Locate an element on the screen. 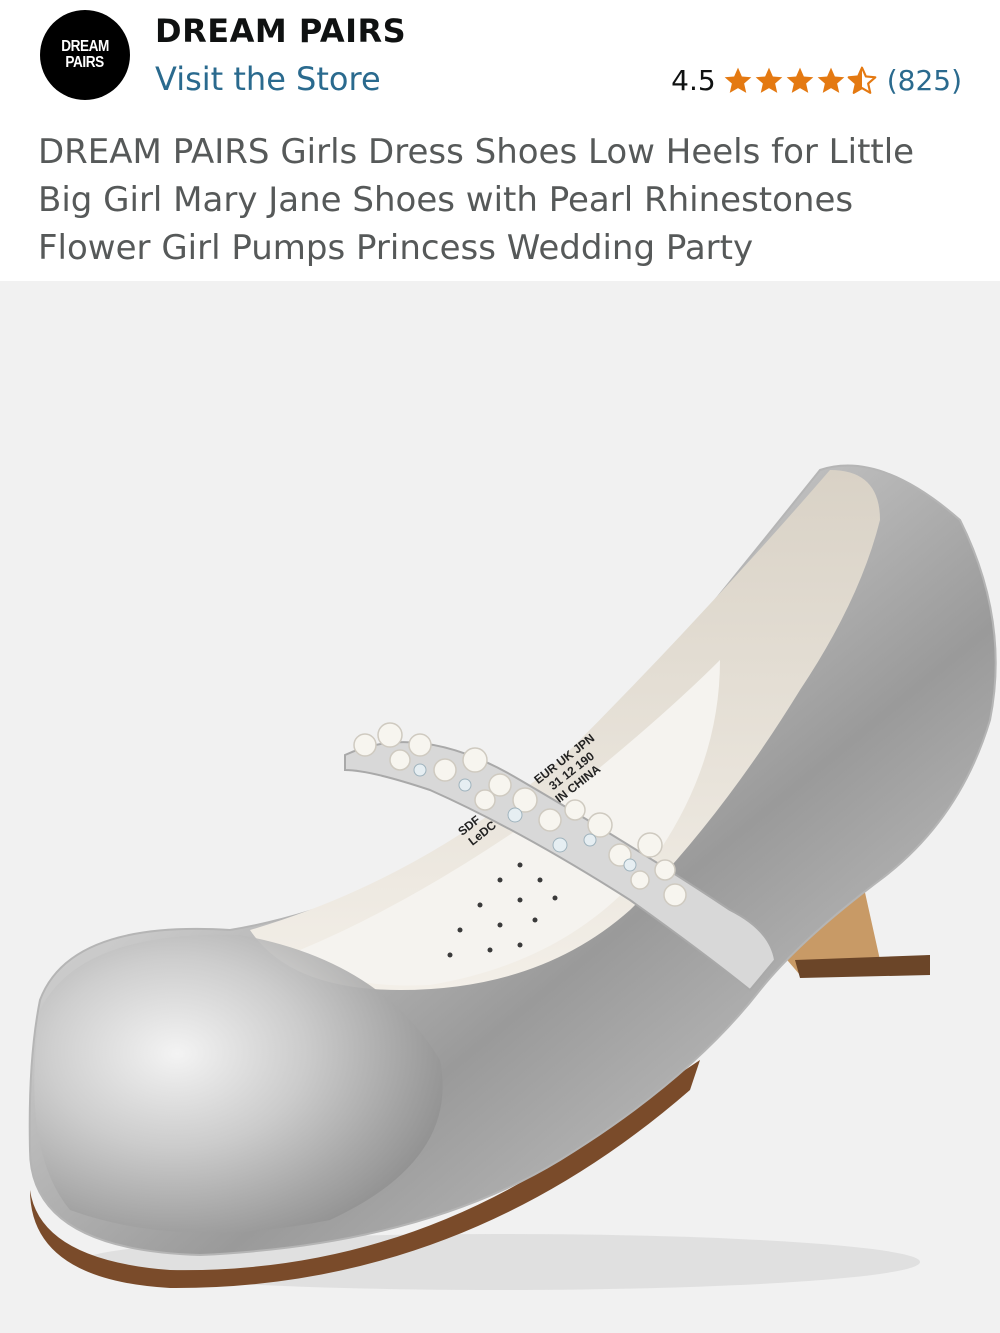 This screenshot has height=1333, width=1000. rating-count: (825) is located at coordinates (924, 80).